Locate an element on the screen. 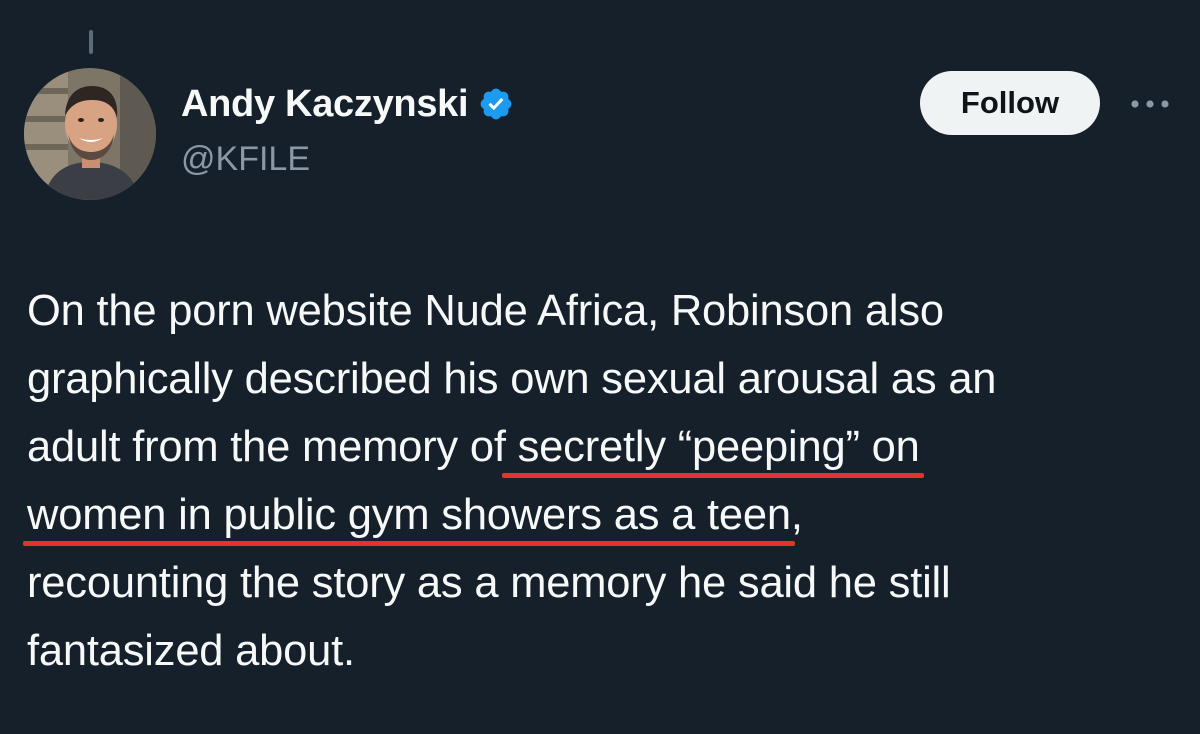  tweet-text-line: women in public gym showers as a teen, is located at coordinates (607, 515).